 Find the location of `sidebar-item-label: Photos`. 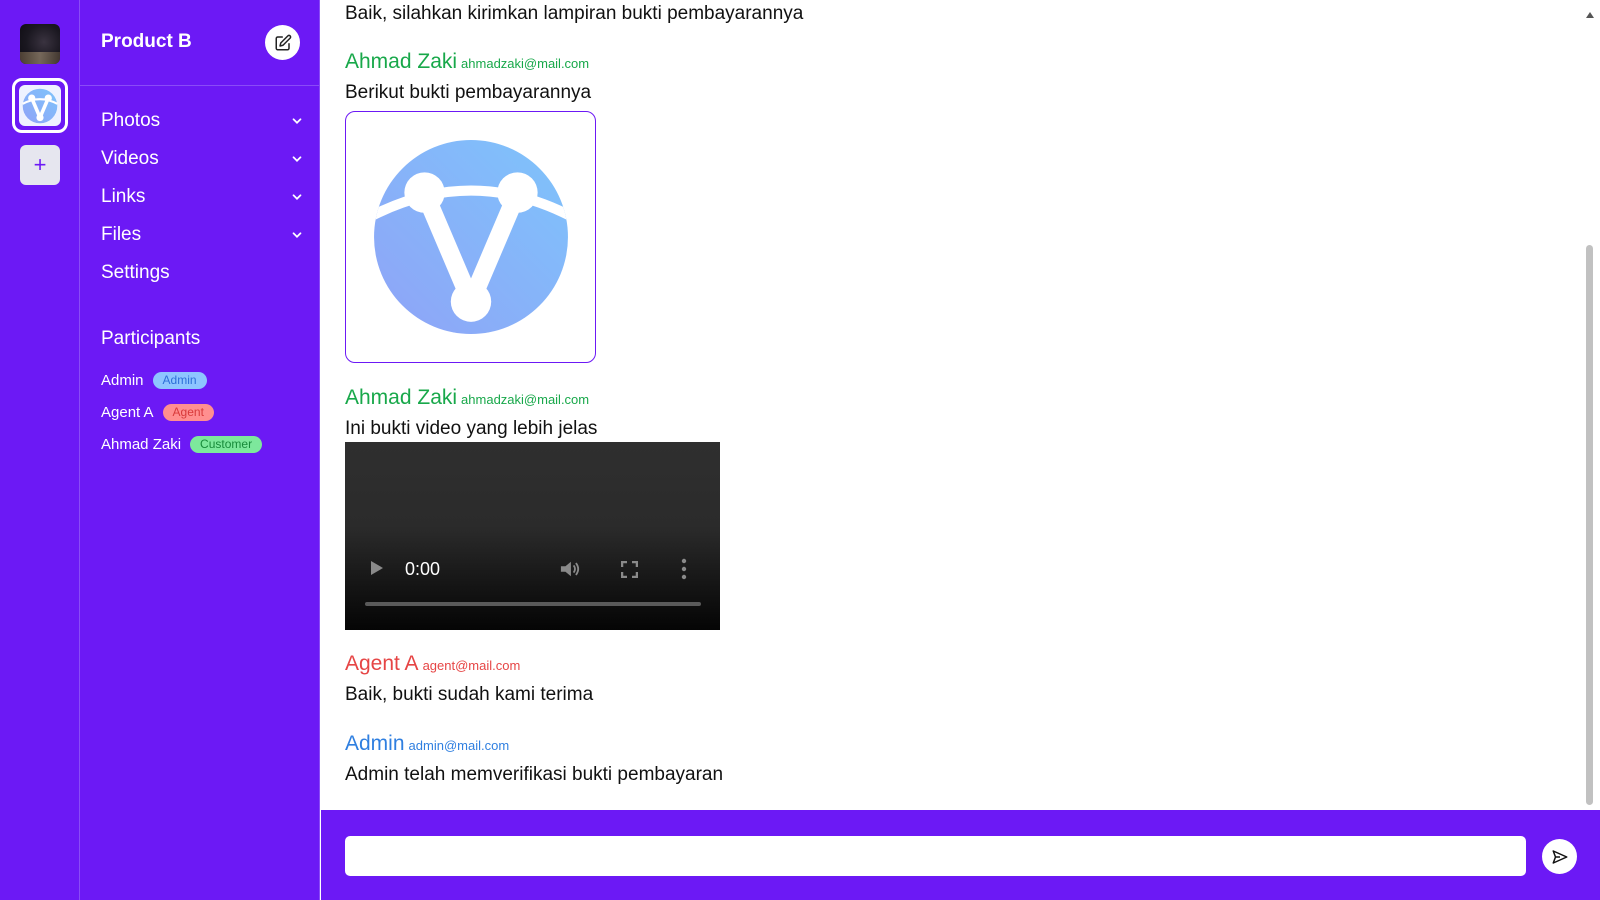

sidebar-item-label: Photos is located at coordinates (131, 120).